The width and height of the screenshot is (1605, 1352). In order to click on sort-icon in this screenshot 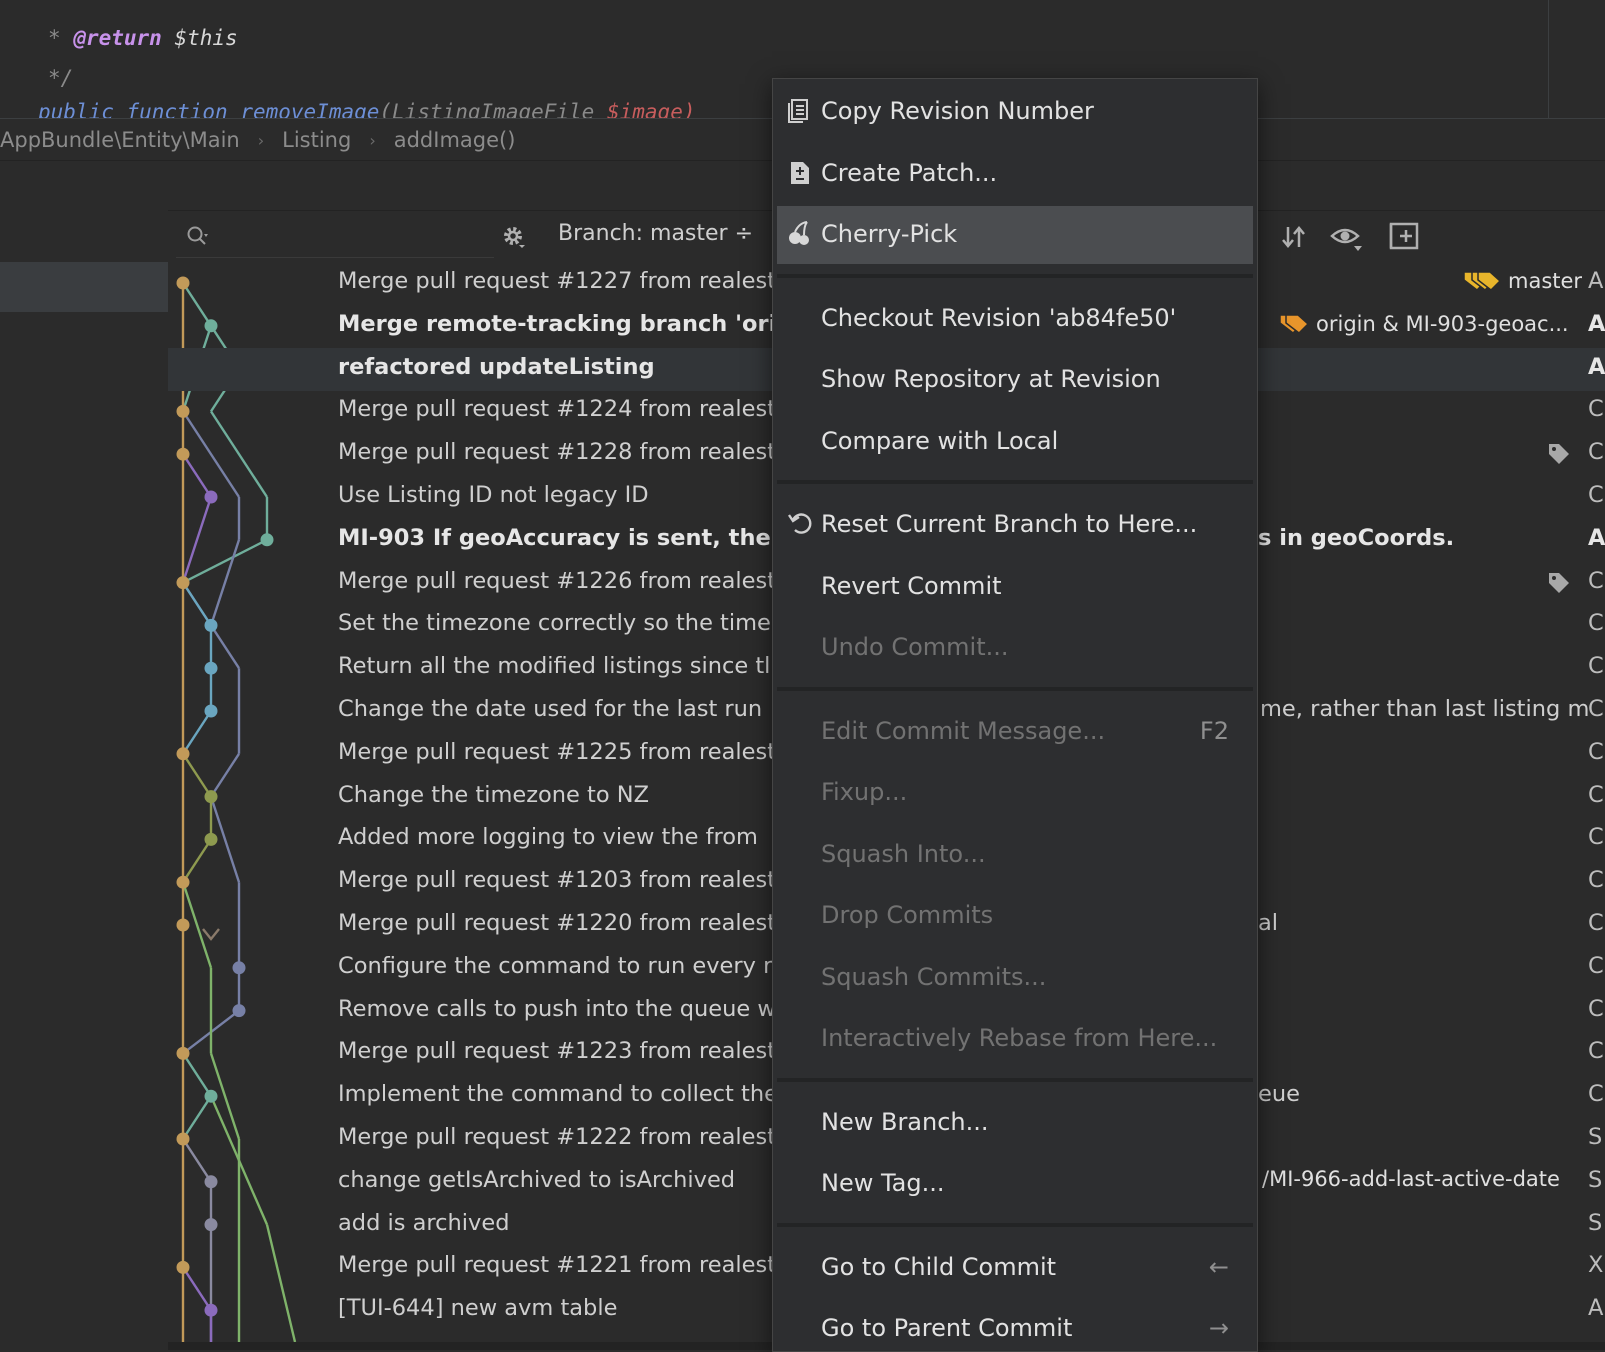, I will do `click(1294, 237)`.